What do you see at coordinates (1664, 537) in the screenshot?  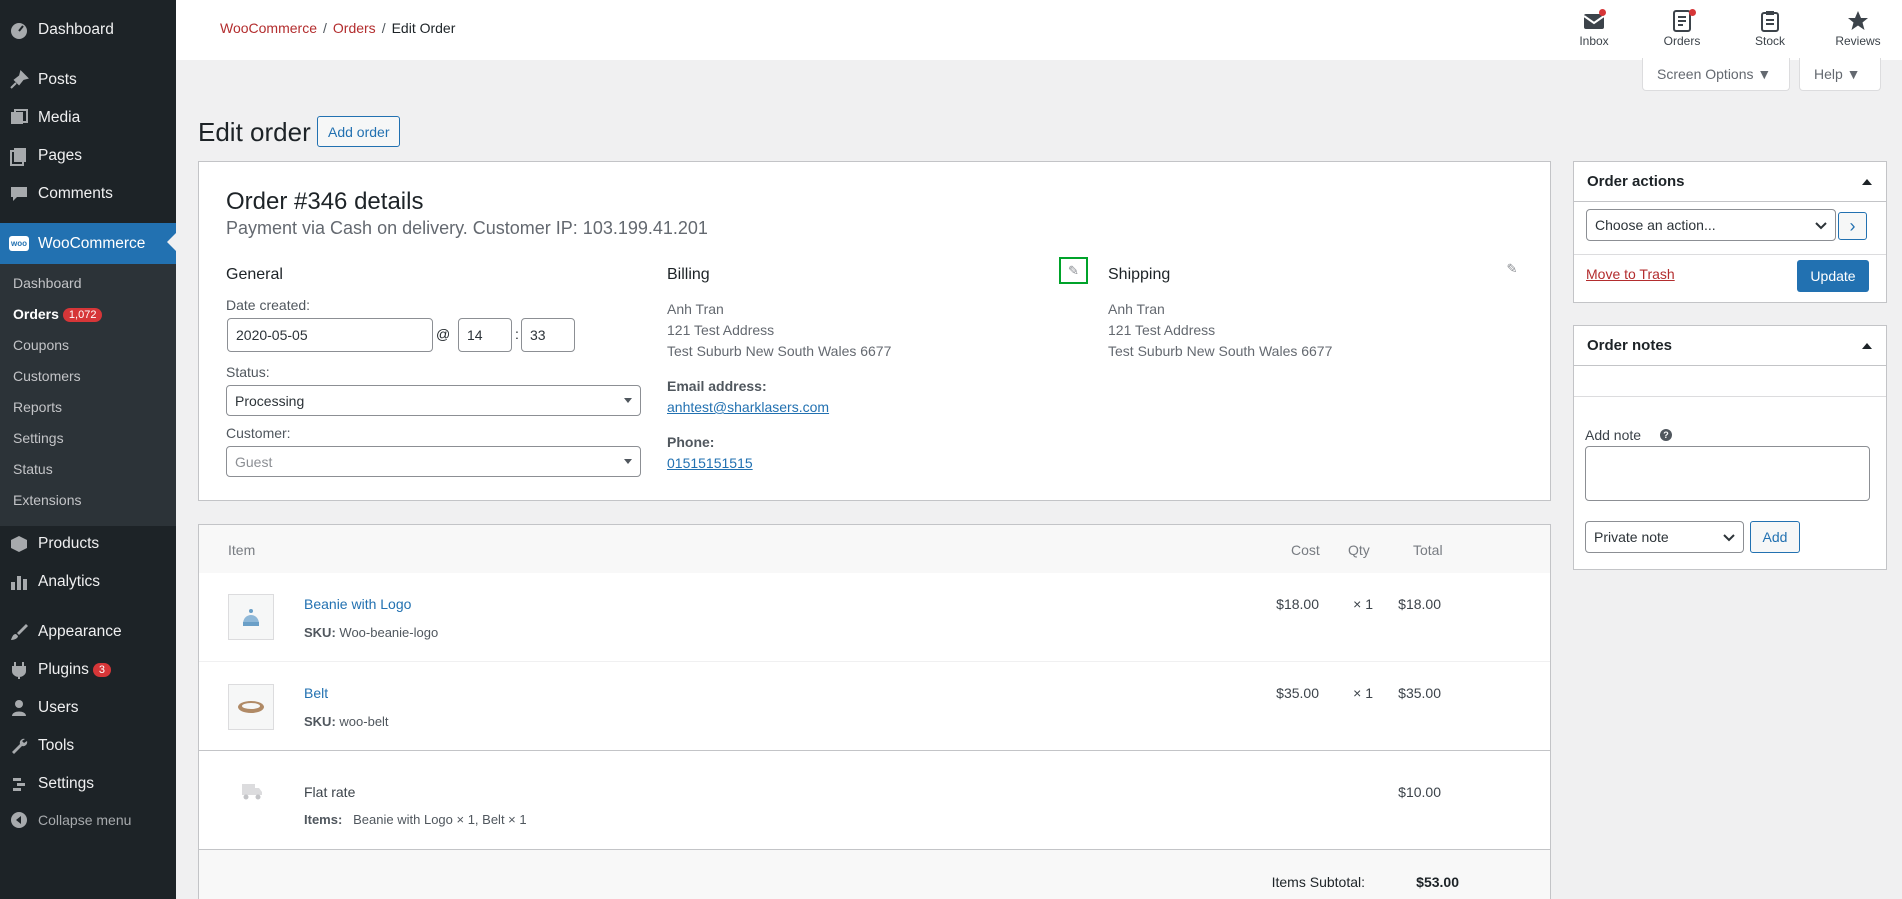 I see `note-type-select: Private note` at bounding box center [1664, 537].